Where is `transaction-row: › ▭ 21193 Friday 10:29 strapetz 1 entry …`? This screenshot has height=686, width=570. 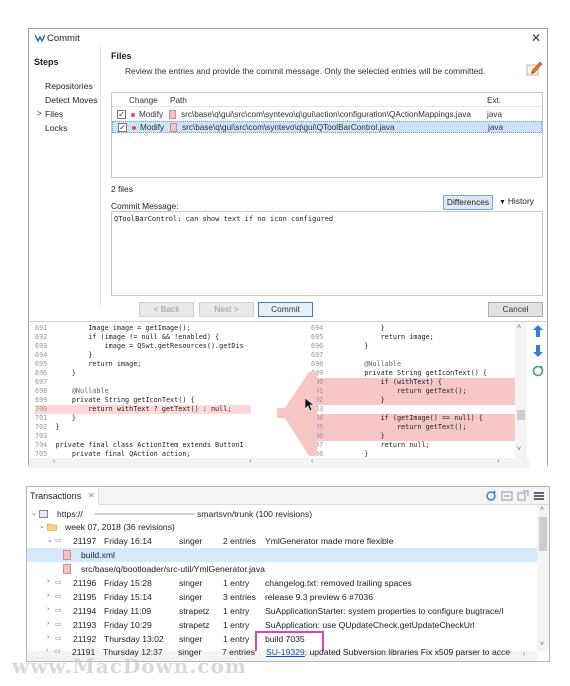 transaction-row: › ▭ 21193 Friday 10:29 strapetz 1 entry … is located at coordinates (282, 625).